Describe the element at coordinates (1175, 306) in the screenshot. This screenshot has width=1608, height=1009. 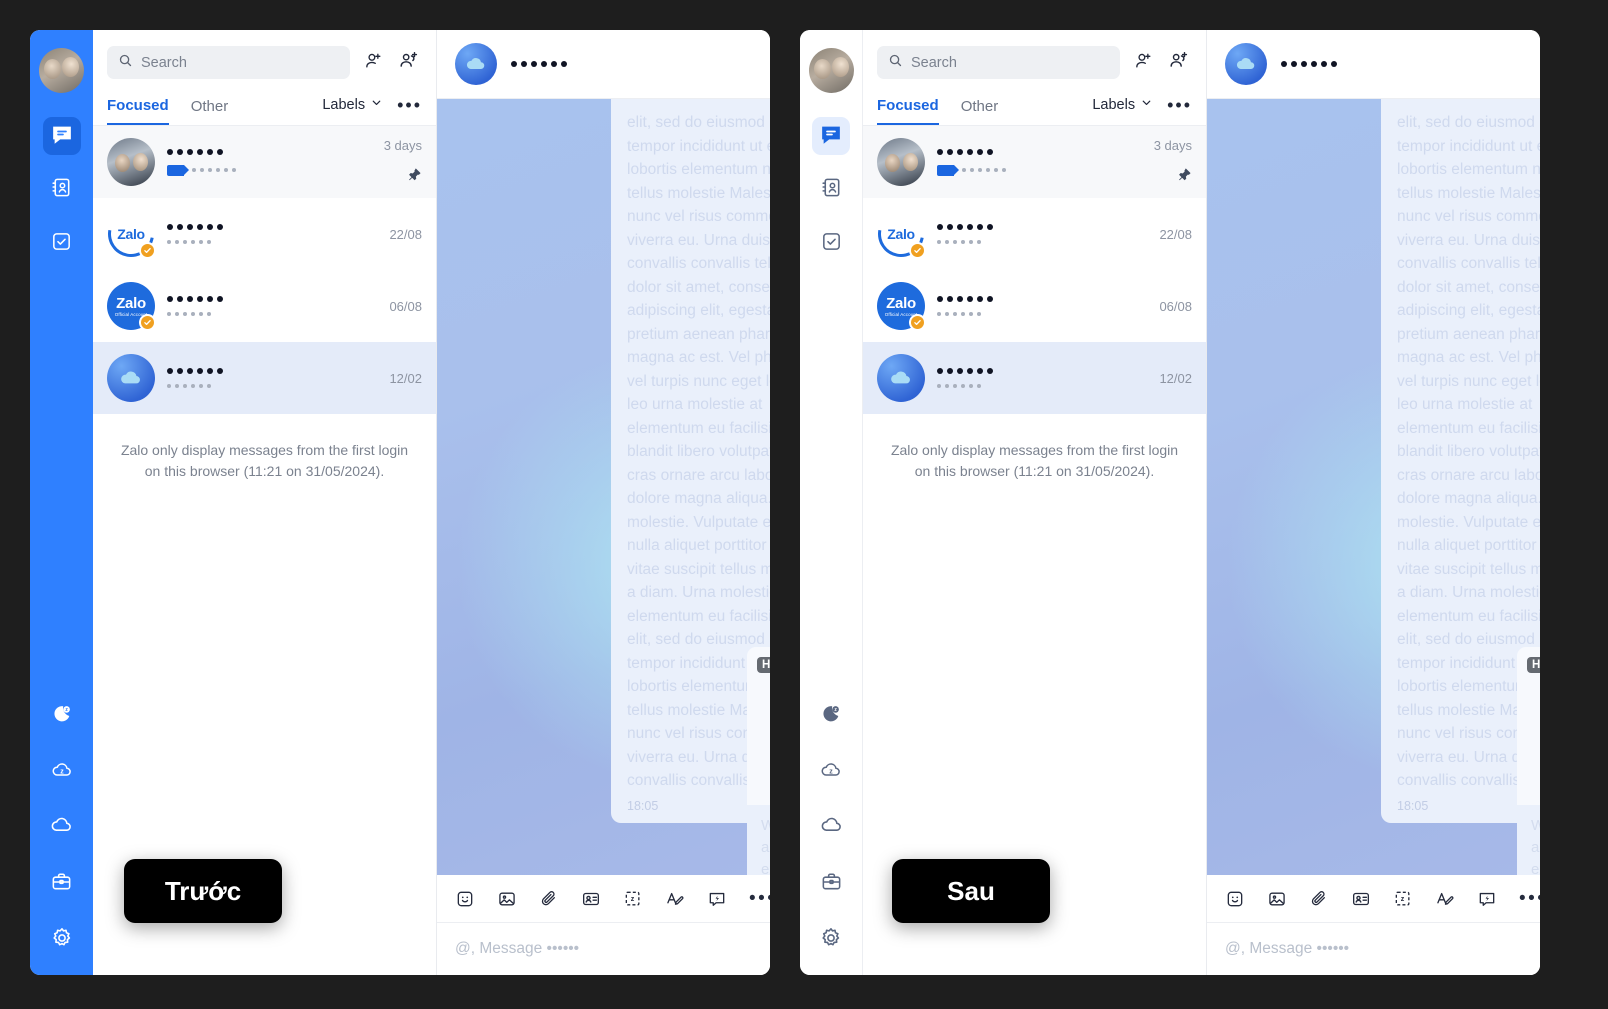
I see `list-item-meta: 06/08` at that location.